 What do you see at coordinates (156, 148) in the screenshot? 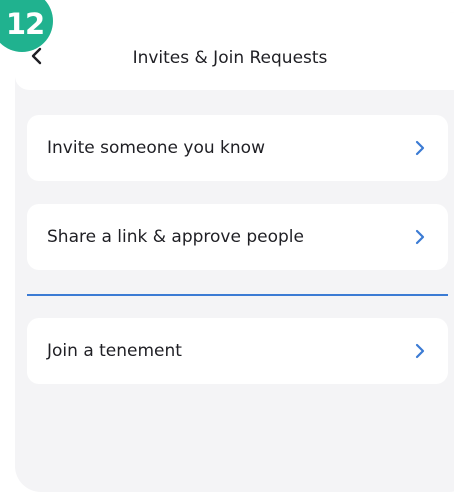
I see `invite-someone-label: Invite someone you know` at bounding box center [156, 148].